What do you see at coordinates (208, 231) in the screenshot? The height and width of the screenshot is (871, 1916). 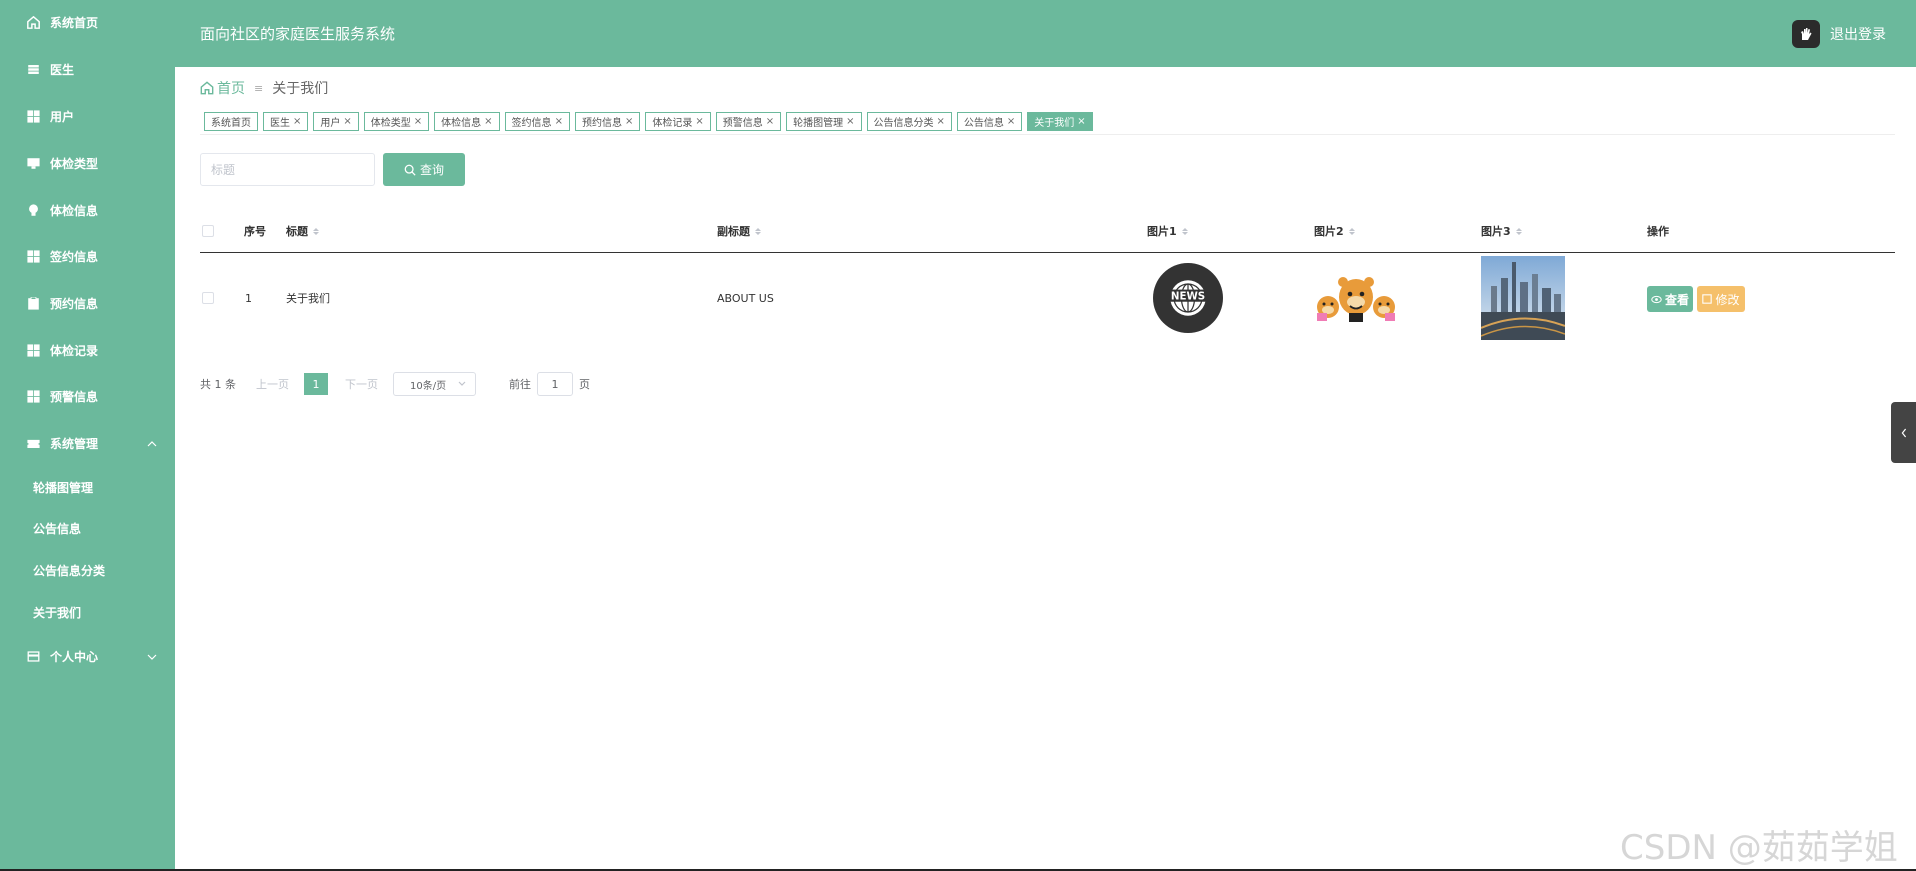 I see `select-all-checkbox` at bounding box center [208, 231].